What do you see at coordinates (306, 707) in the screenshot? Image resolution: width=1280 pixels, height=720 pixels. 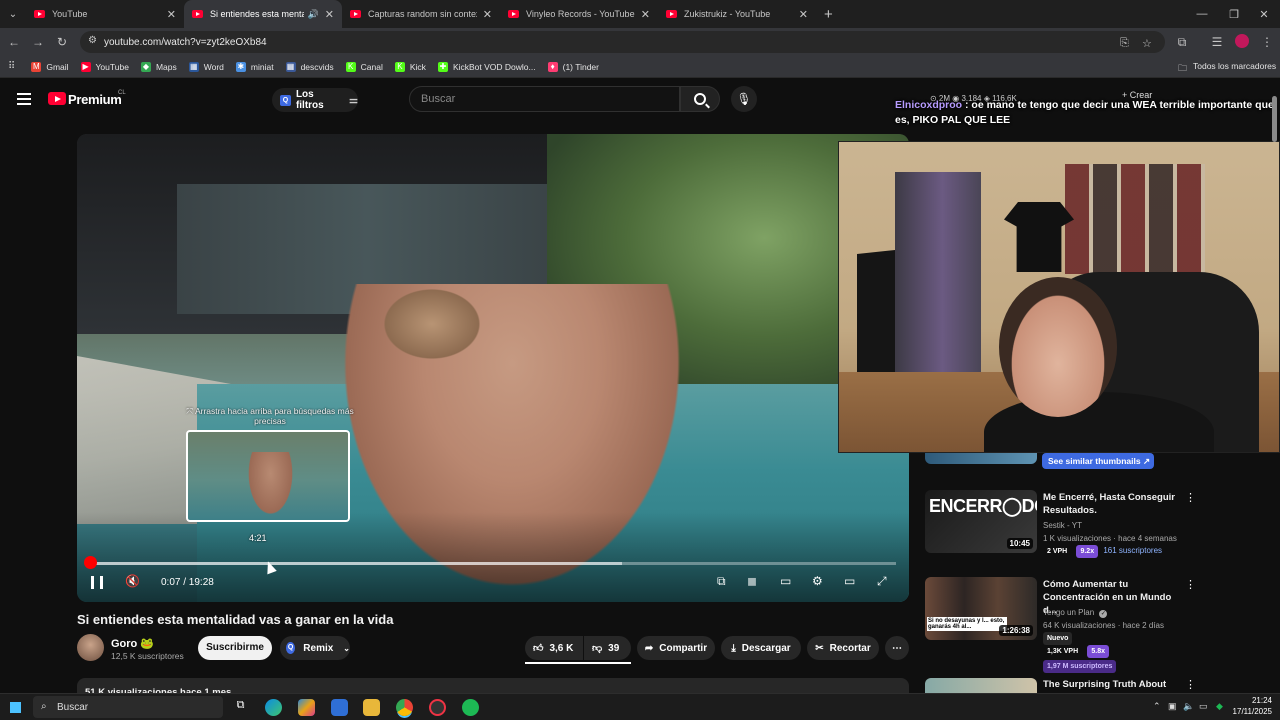 I see `copilot-icon` at bounding box center [306, 707].